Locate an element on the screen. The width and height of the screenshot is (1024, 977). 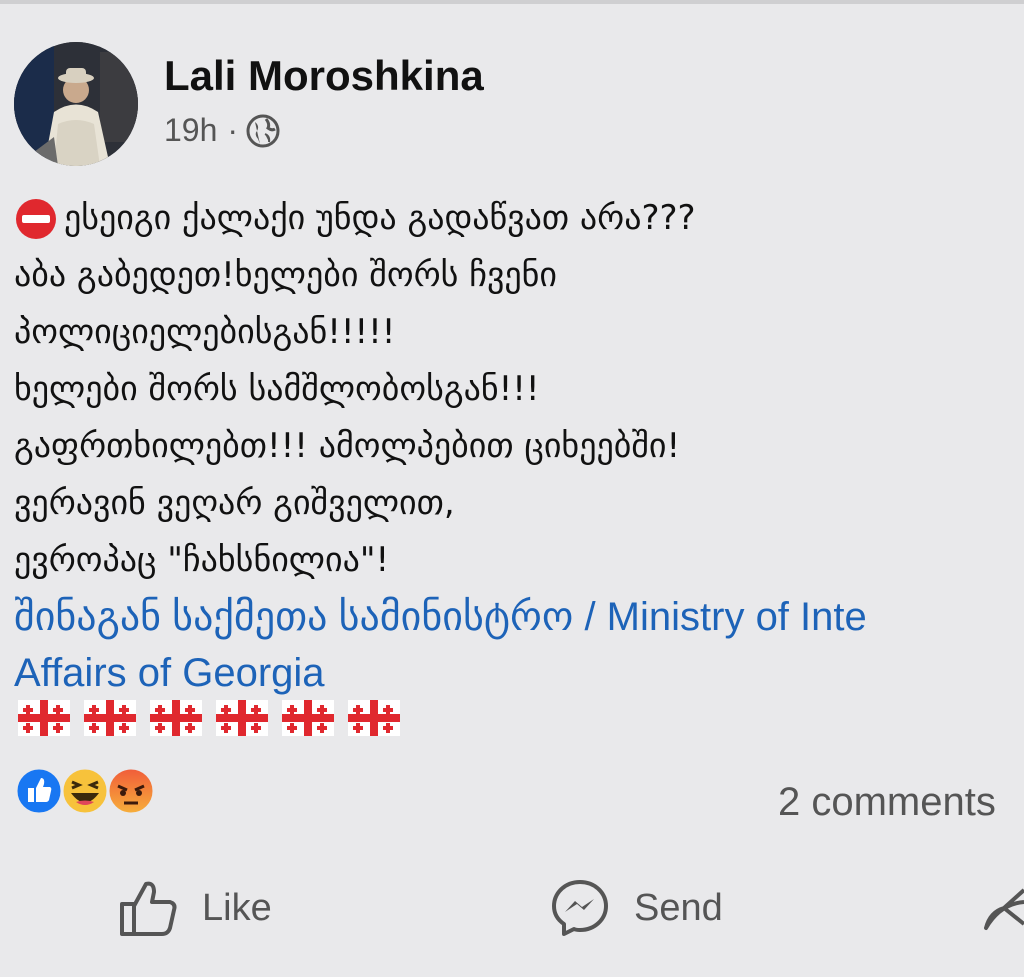
post-text-line: აბა გაბედეთ!ხელები შორს ჩვენი is located at coordinates (286, 275).